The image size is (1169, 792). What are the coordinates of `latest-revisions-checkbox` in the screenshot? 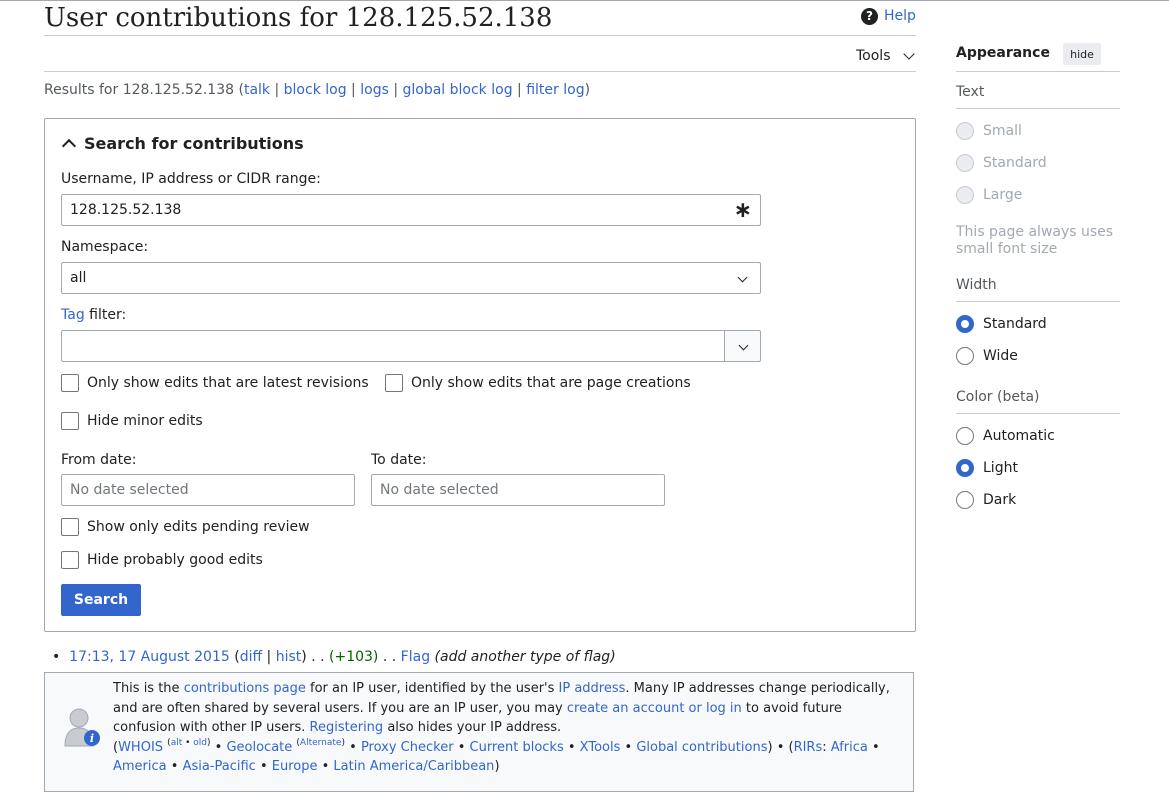 It's located at (70, 383).